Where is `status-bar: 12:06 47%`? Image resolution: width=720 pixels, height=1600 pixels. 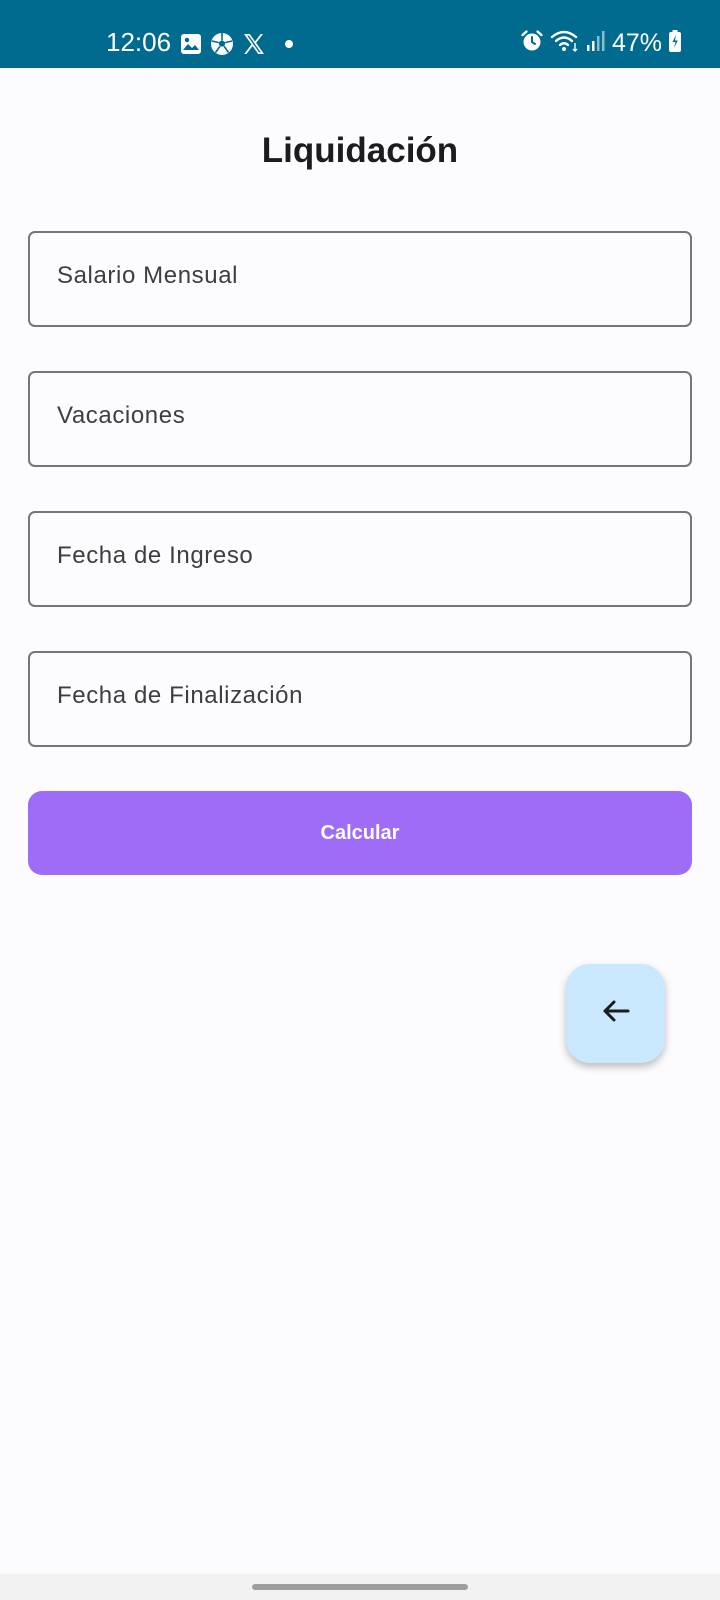
status-bar: 12:06 47% is located at coordinates (360, 34).